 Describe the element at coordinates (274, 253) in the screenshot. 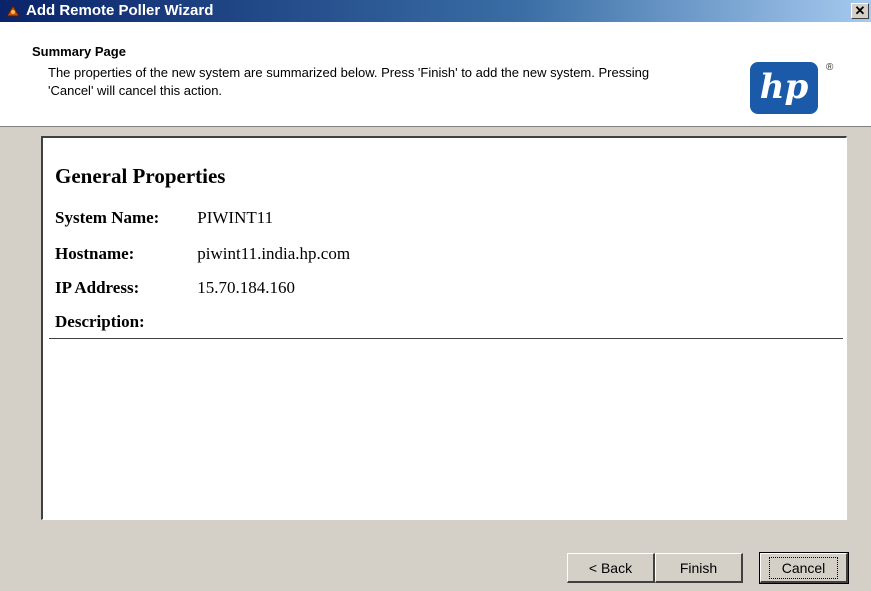

I see `property-value: piwint11.india.hp.com` at that location.